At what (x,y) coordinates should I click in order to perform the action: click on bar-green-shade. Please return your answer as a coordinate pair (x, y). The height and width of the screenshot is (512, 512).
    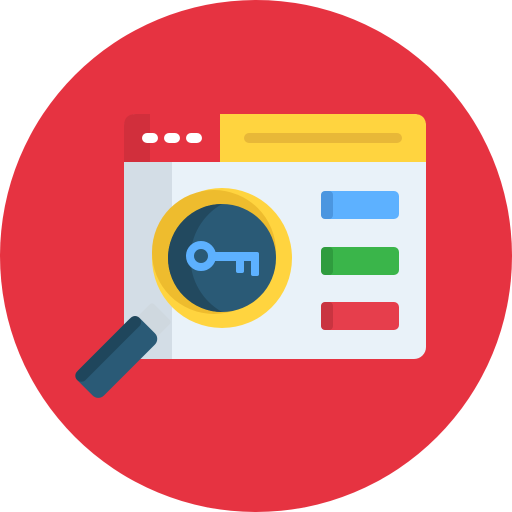
    Looking at the image, I should click on (327, 261).